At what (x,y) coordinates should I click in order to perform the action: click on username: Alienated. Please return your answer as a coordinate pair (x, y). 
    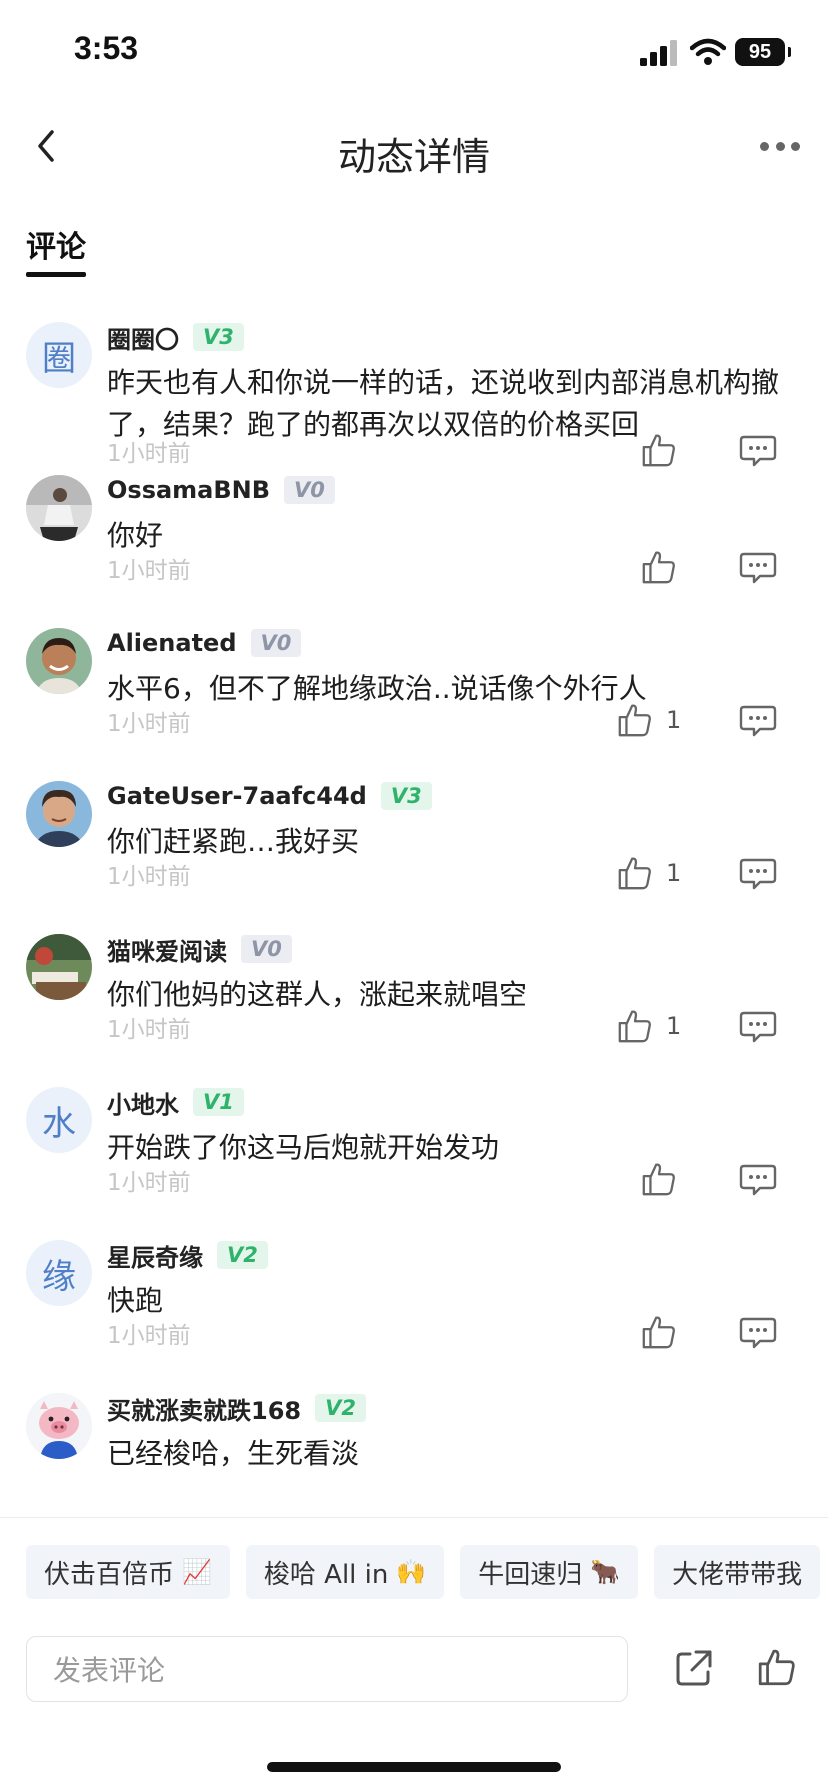
    Looking at the image, I should click on (172, 643).